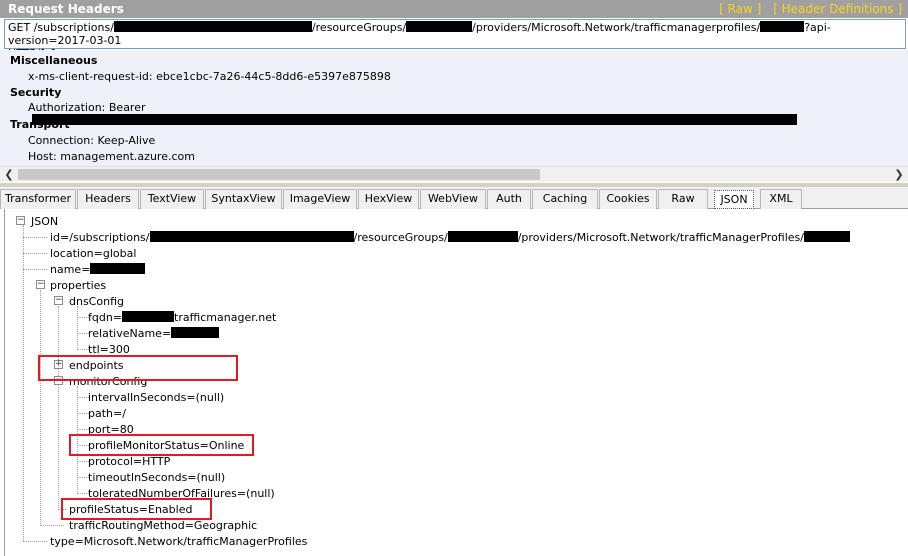 Image resolution: width=908 pixels, height=556 pixels. I want to click on id-prefix: id=/subscriptions/, so click(100, 237).